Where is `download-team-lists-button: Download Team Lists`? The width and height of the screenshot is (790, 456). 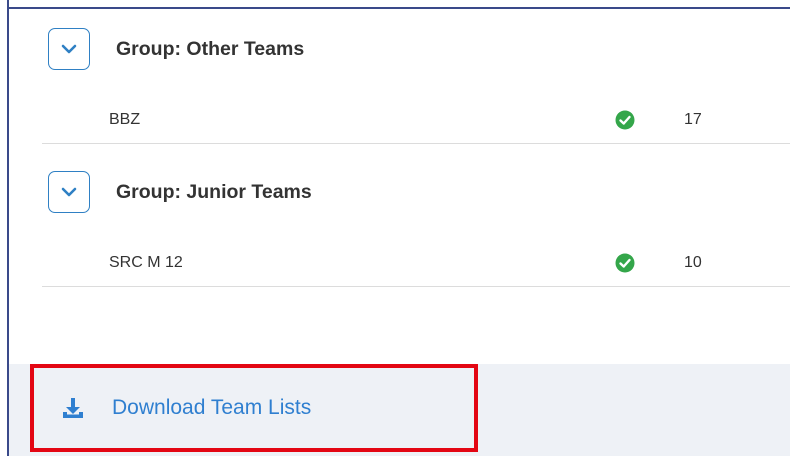 download-team-lists-button: Download Team Lists is located at coordinates (254, 408).